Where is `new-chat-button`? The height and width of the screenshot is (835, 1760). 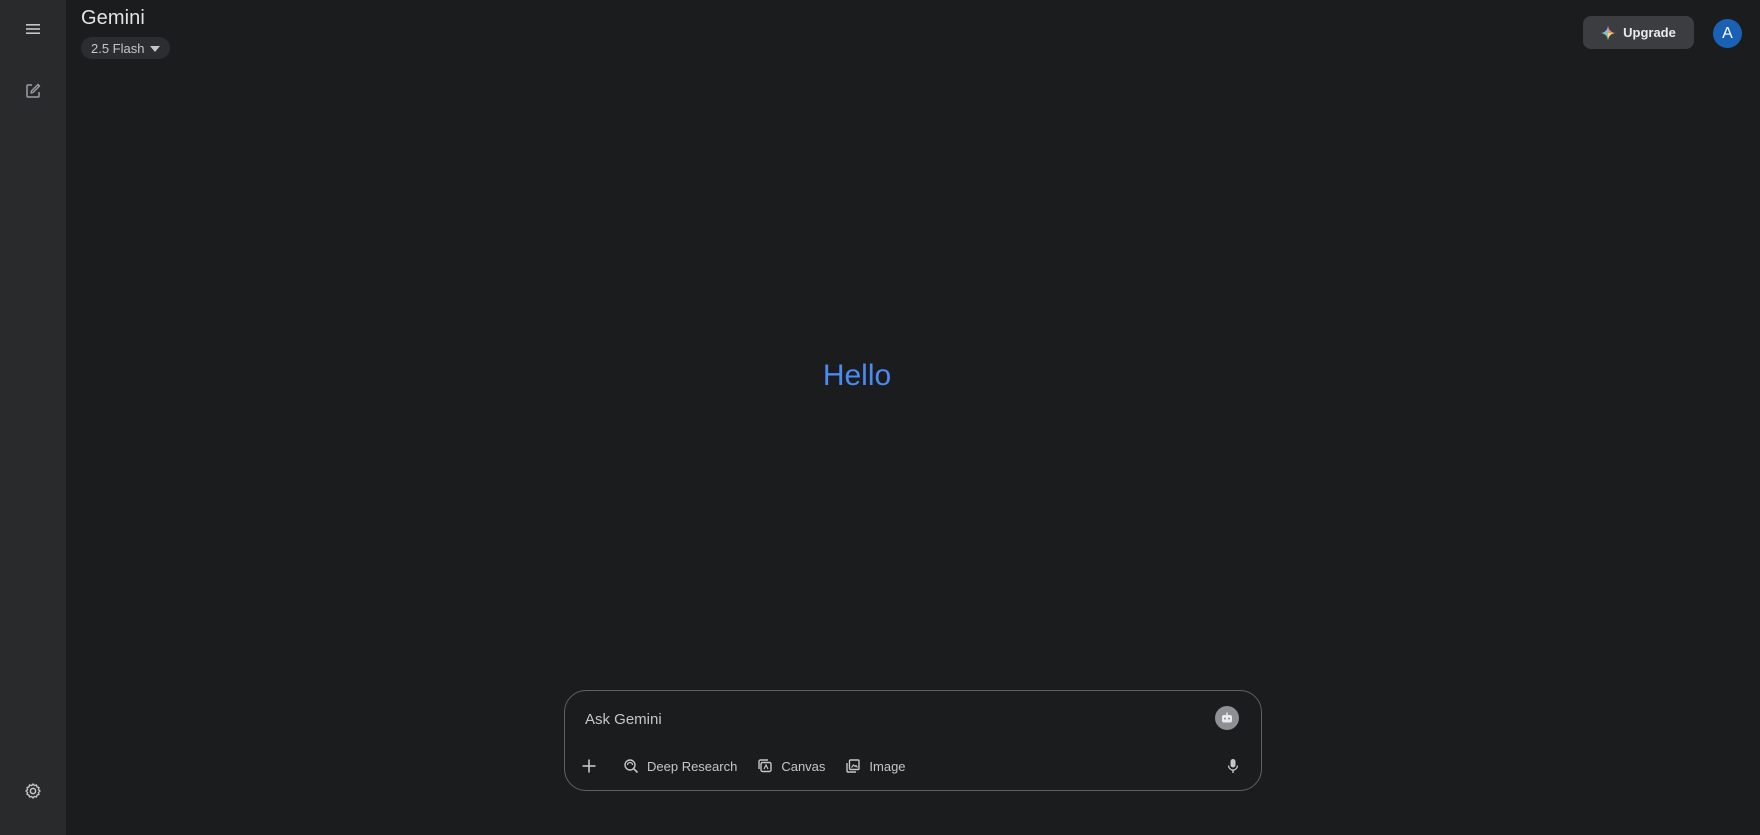
new-chat-button is located at coordinates (33, 91).